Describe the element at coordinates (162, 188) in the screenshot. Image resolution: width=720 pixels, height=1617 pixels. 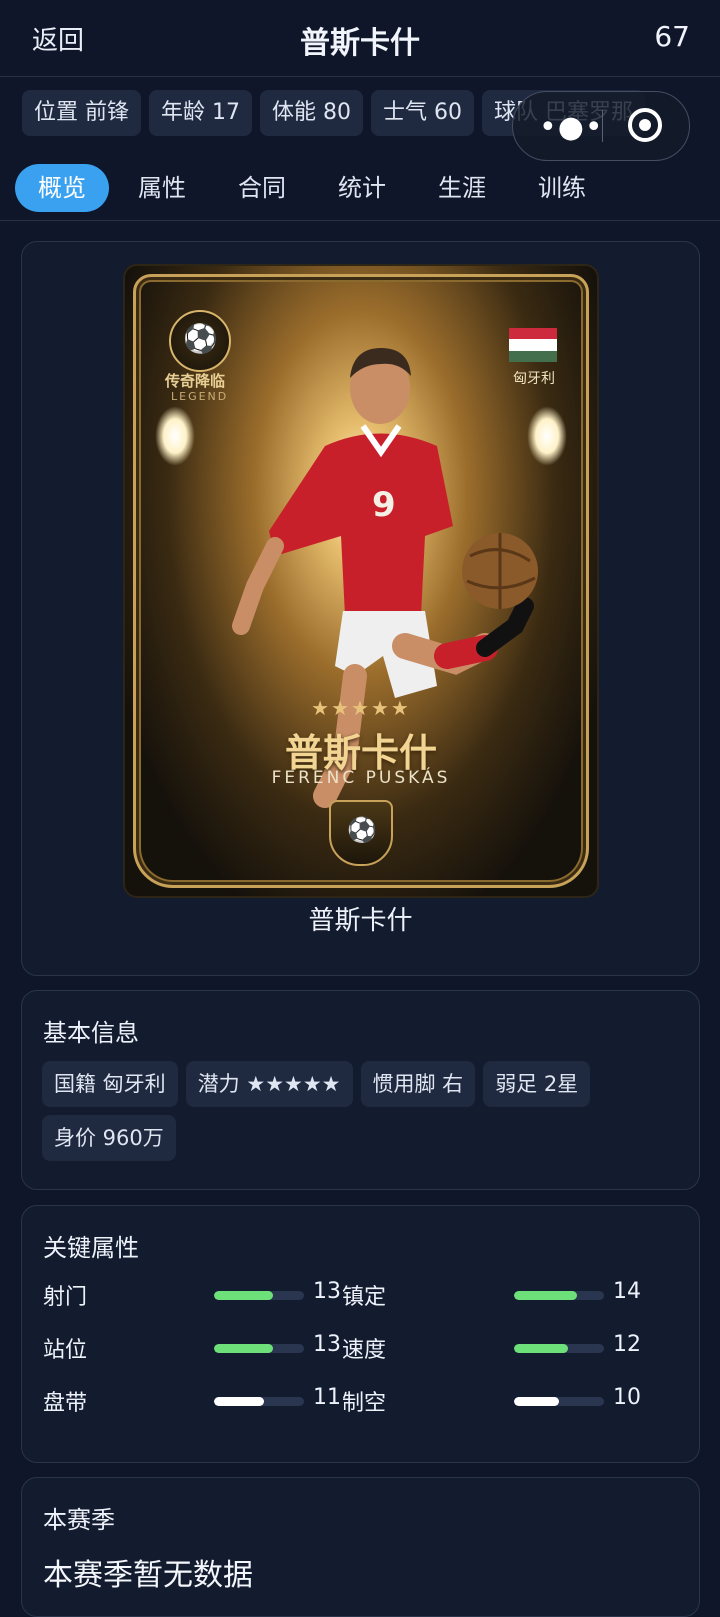
I see `tab-attributes: 属性` at that location.